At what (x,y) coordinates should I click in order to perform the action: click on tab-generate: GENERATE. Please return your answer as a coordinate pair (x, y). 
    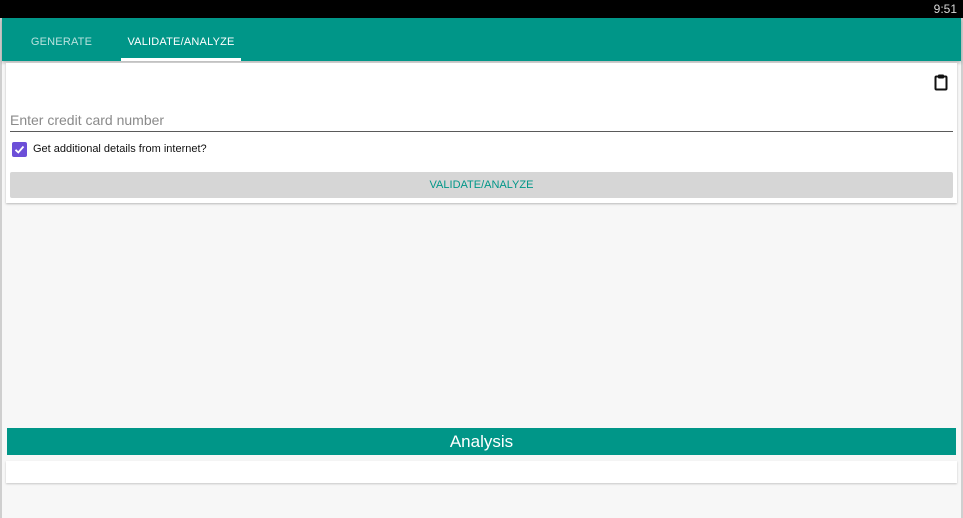
    Looking at the image, I should click on (61, 39).